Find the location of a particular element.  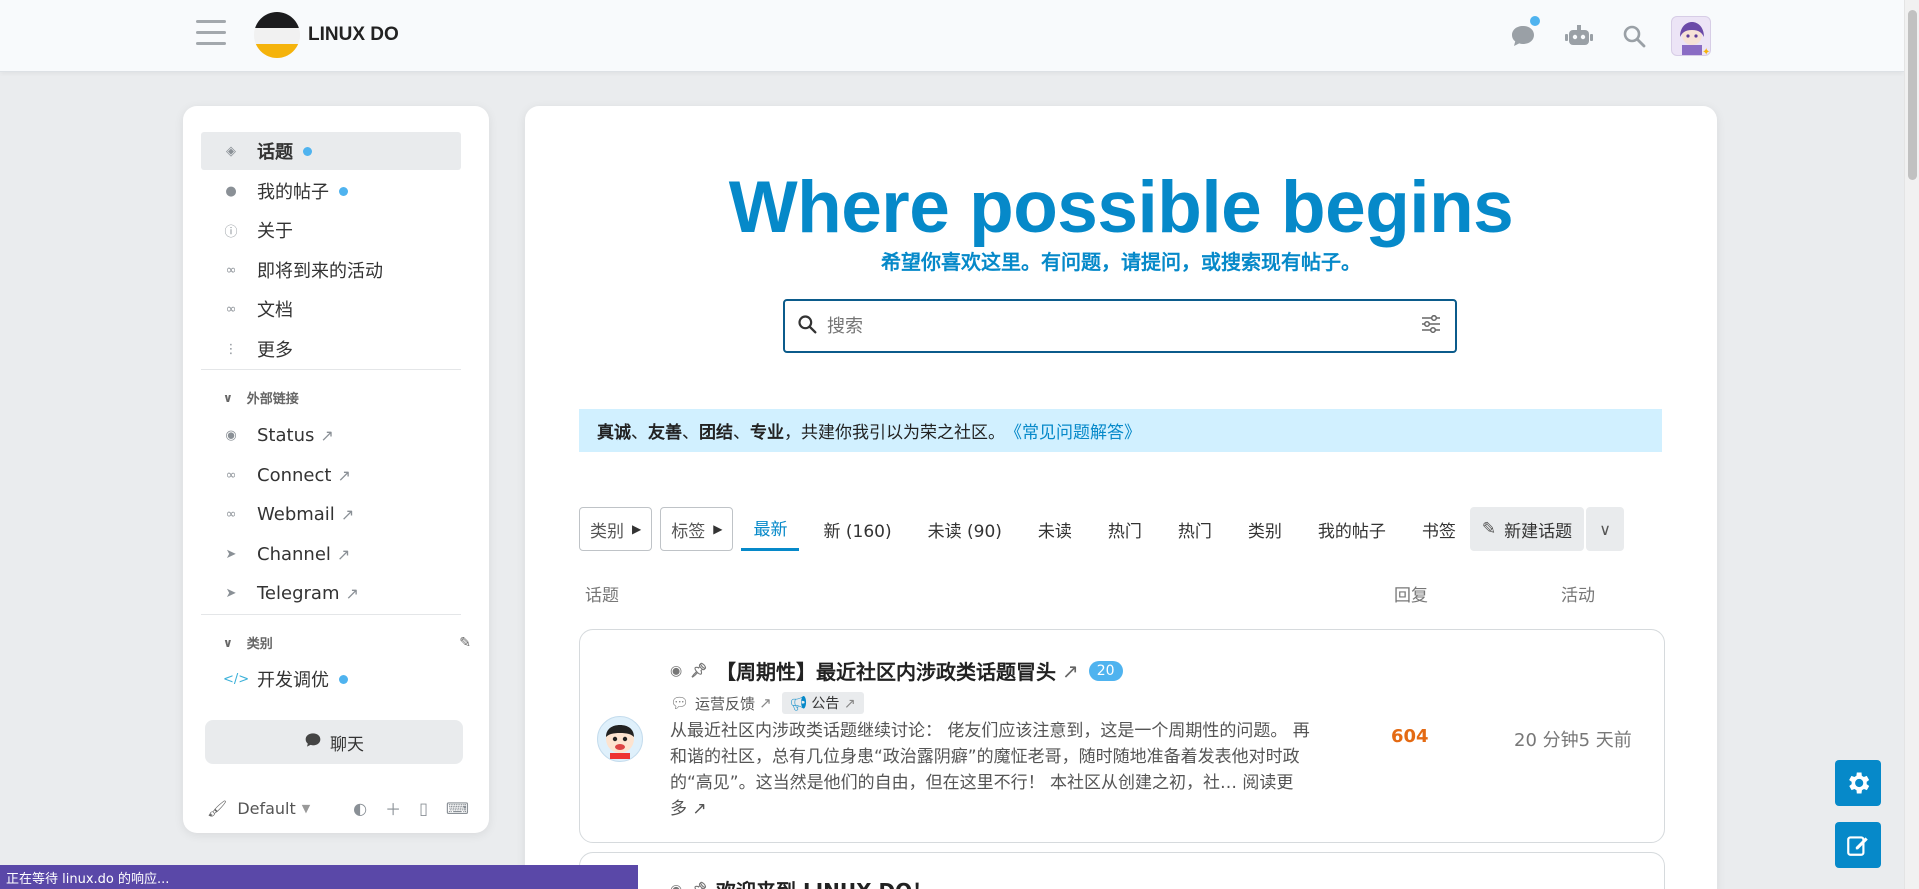

chevron-down-icon: ▼ is located at coordinates (306, 808).